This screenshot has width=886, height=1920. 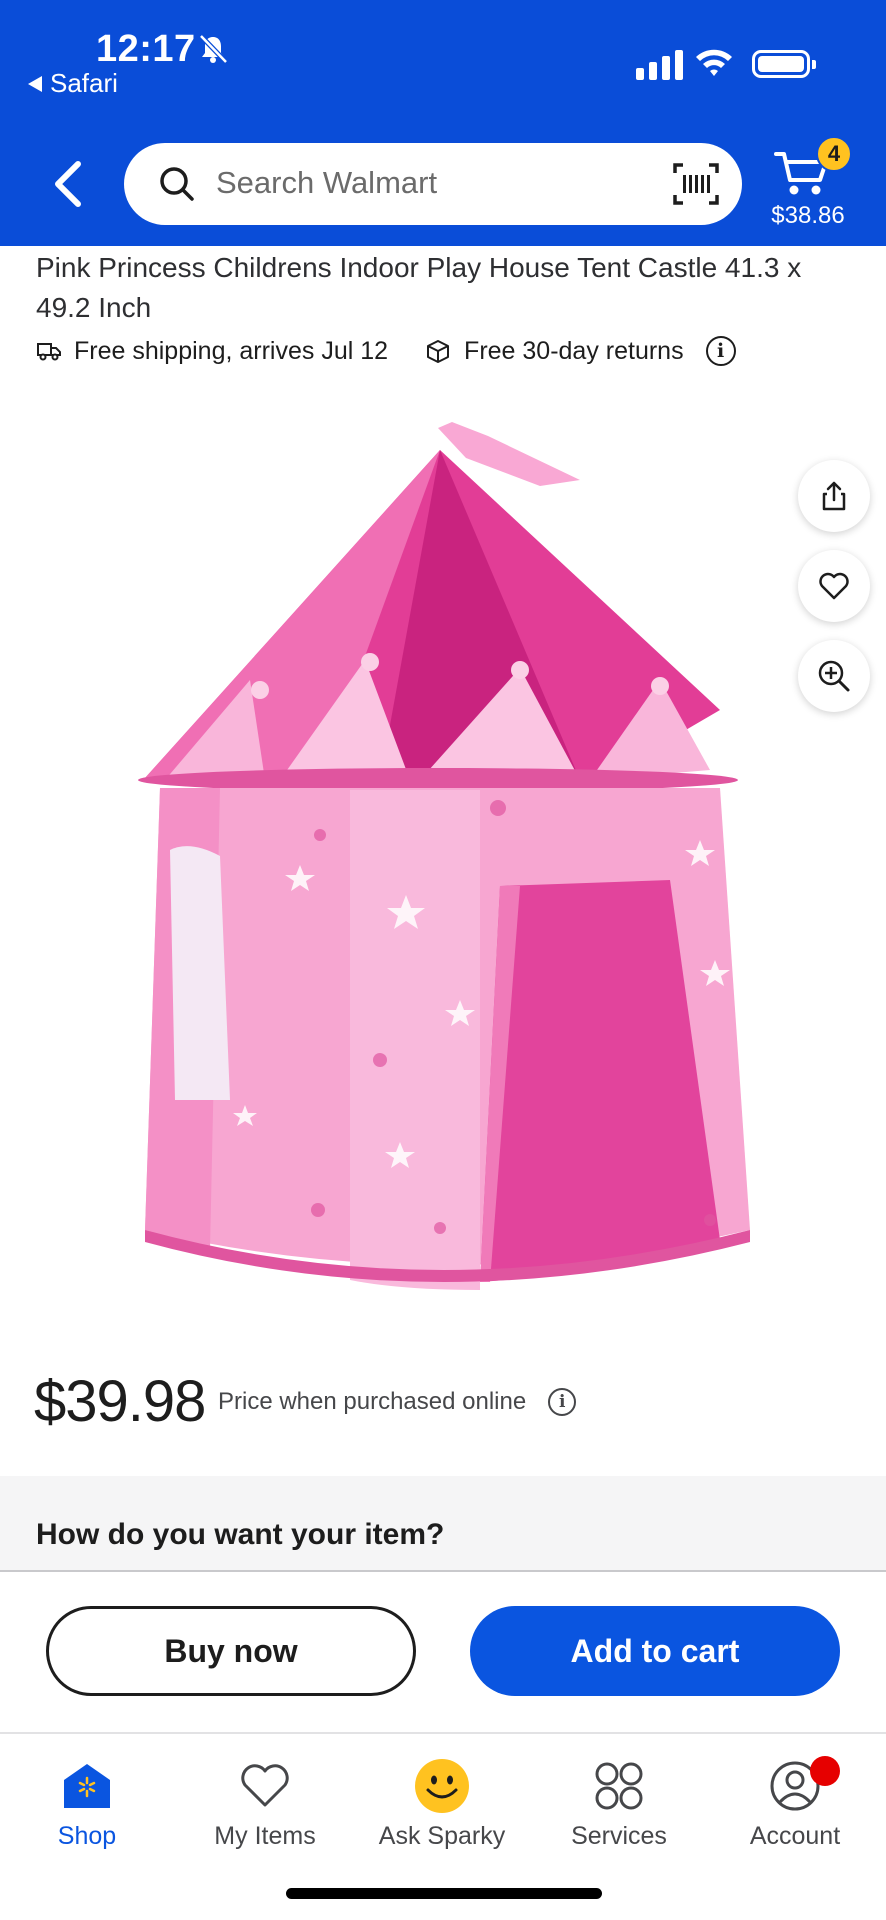 What do you see at coordinates (177, 184) in the screenshot?
I see `search-icon` at bounding box center [177, 184].